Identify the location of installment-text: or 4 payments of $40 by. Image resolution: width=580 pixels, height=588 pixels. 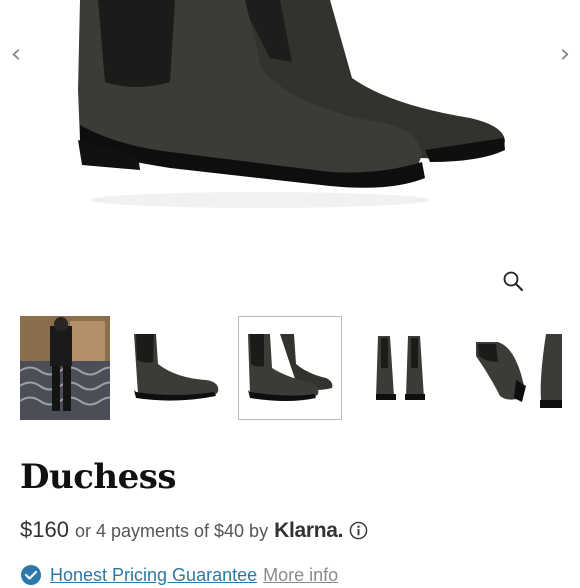
(171, 531).